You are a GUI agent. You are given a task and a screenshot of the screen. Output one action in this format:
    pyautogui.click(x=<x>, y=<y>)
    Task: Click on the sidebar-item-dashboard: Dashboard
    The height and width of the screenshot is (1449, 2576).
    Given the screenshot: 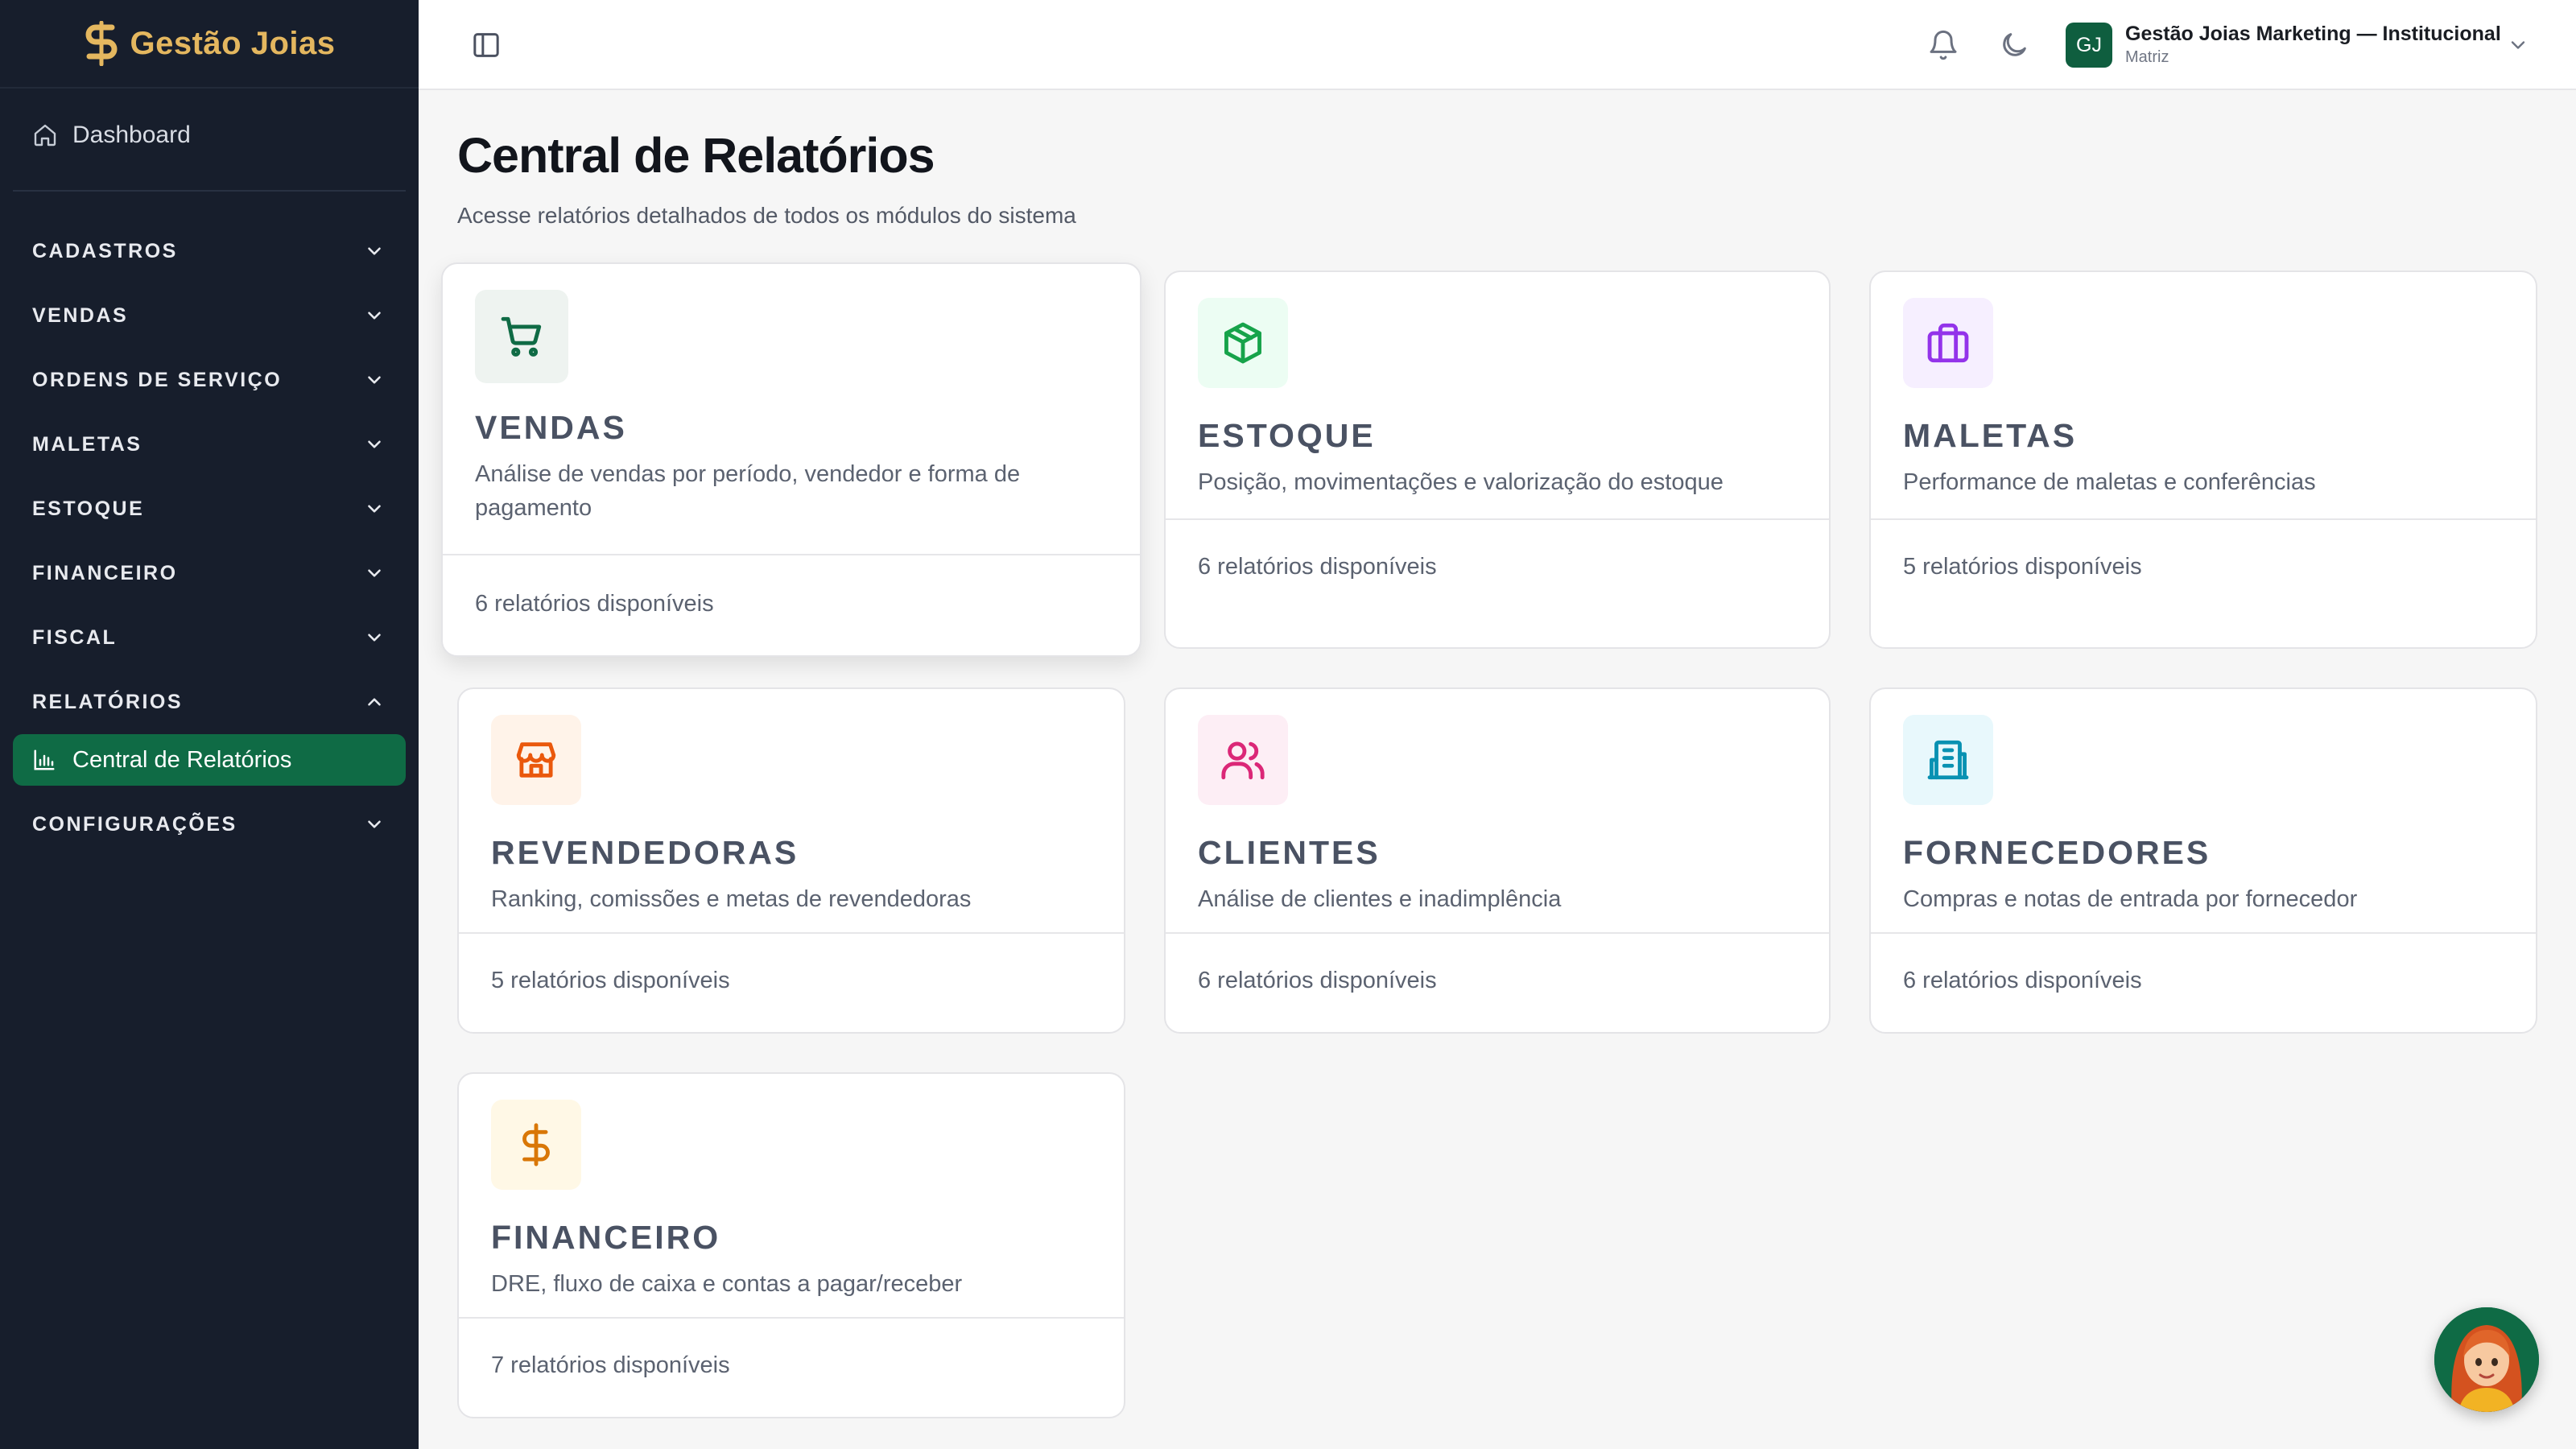 What is the action you would take?
    pyautogui.click(x=209, y=135)
    